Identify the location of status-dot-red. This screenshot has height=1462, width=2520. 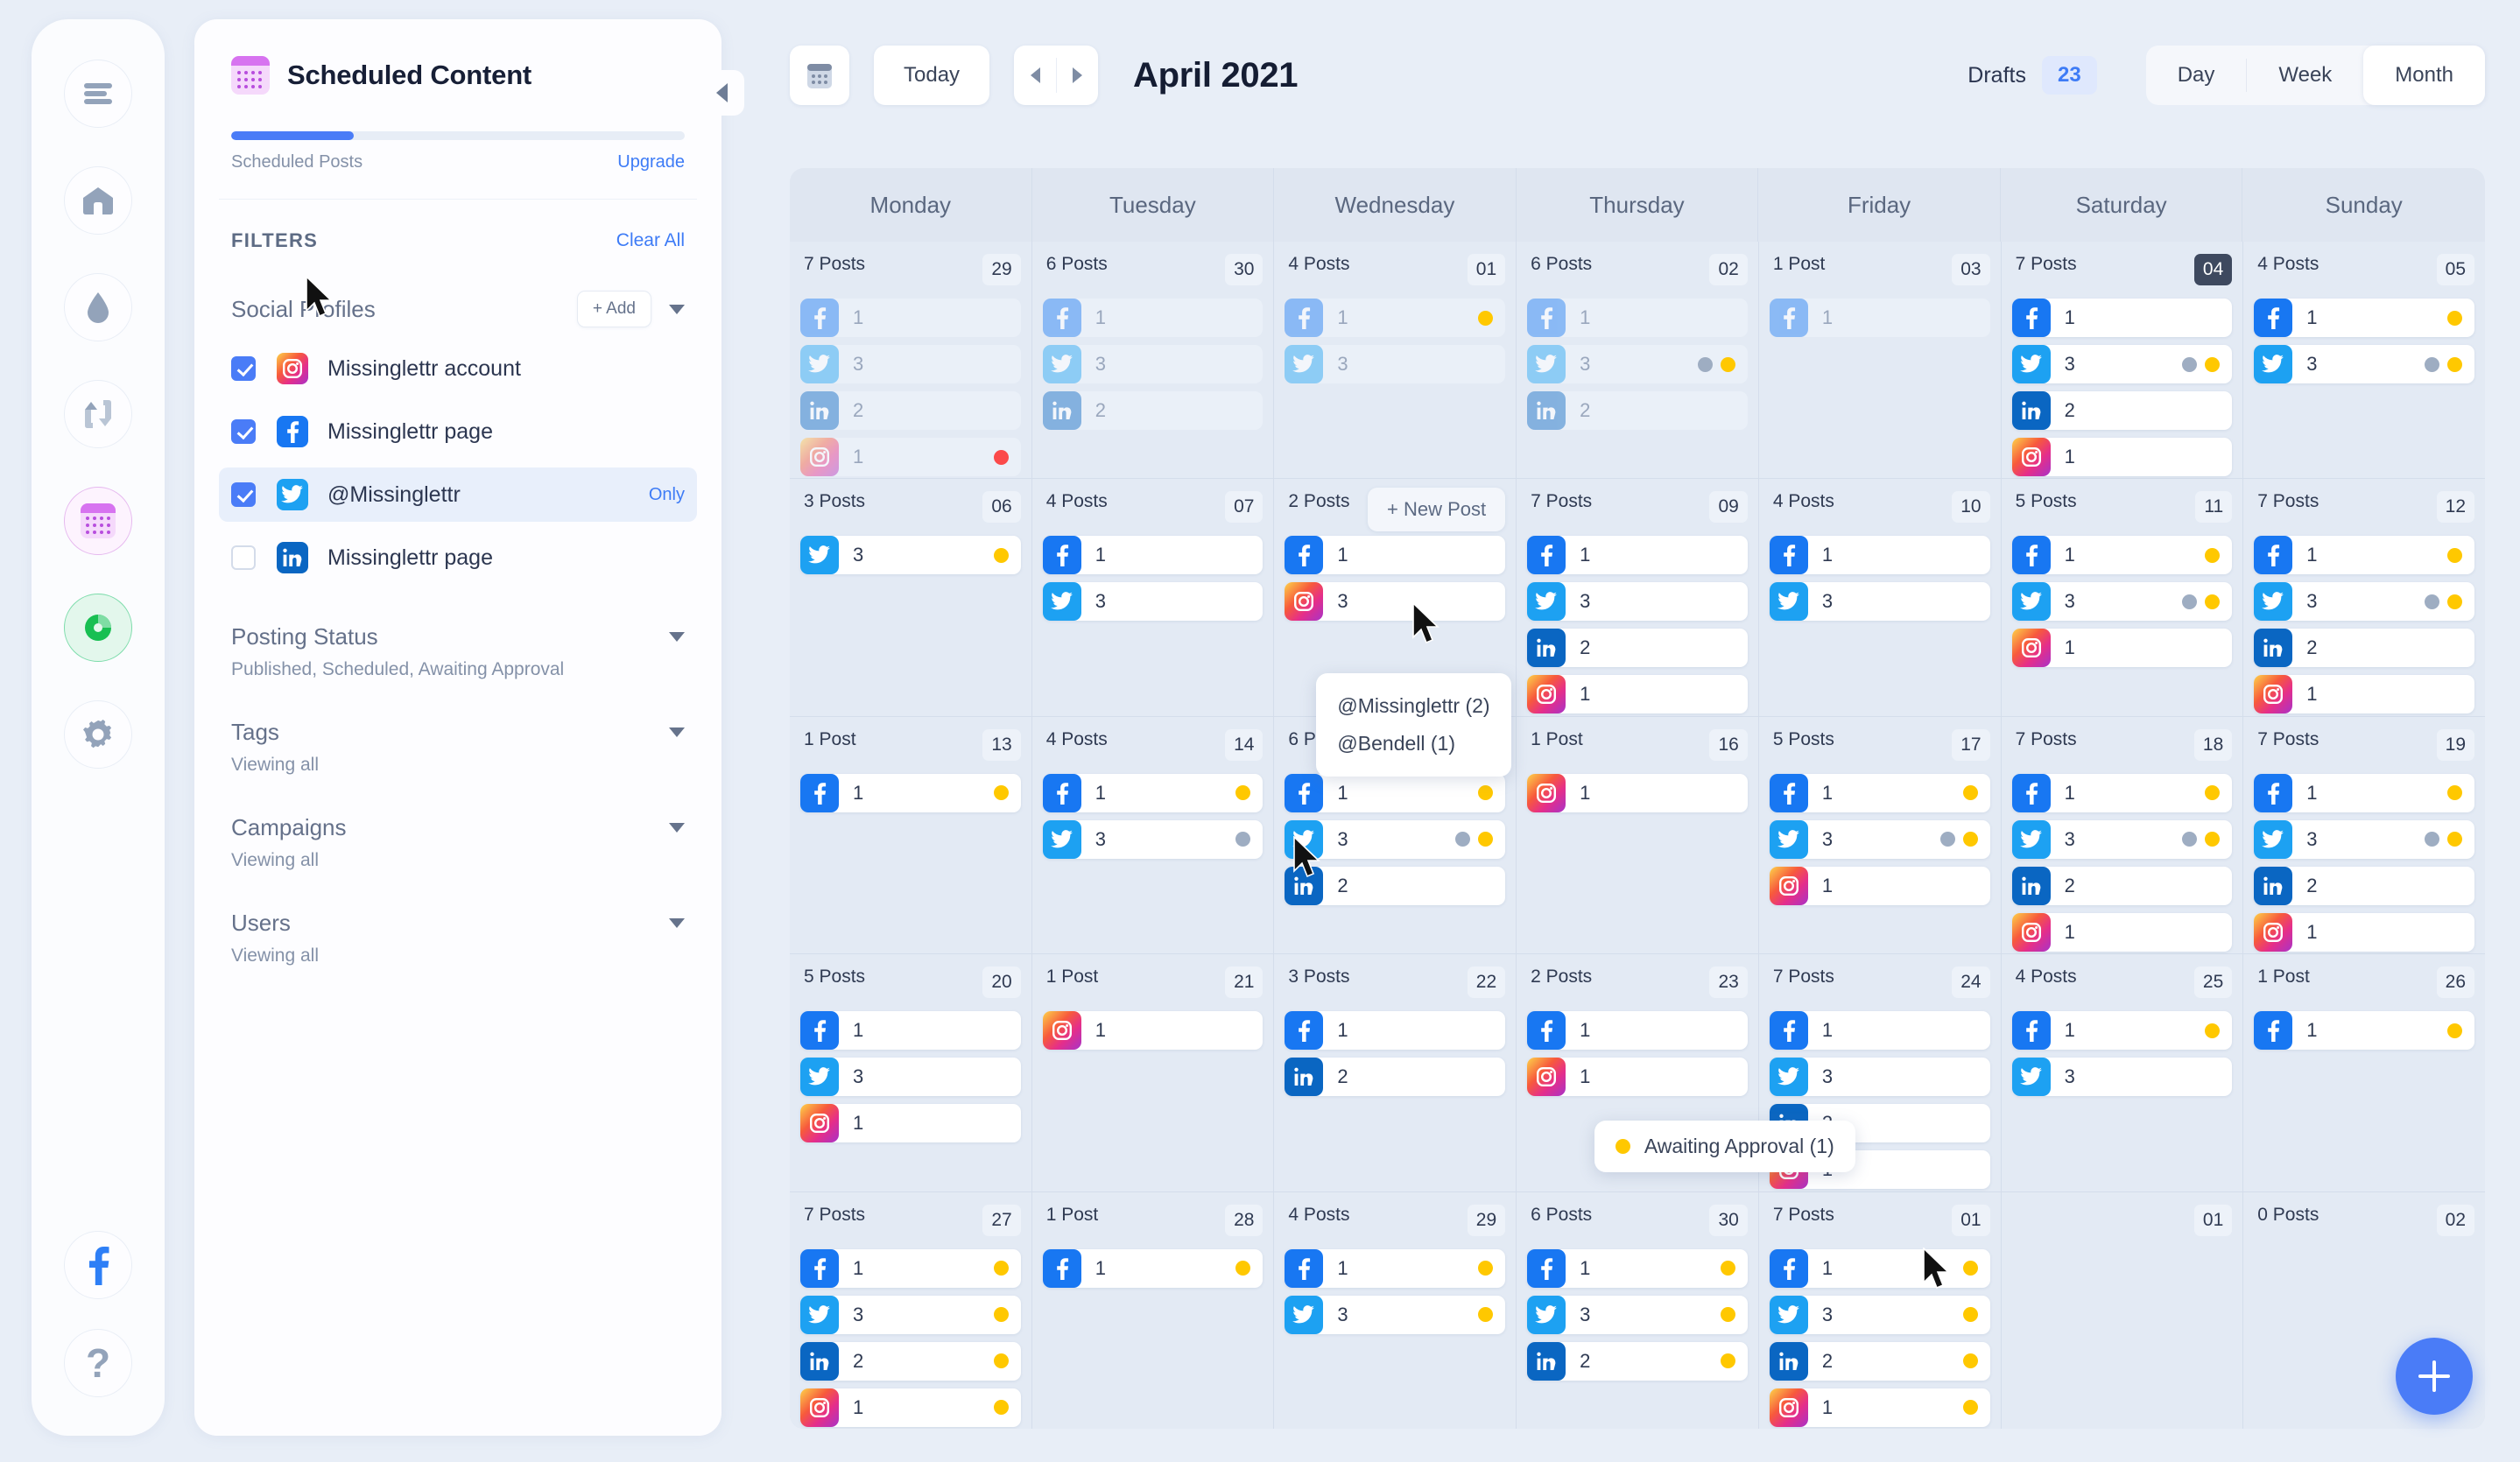
(1001, 457).